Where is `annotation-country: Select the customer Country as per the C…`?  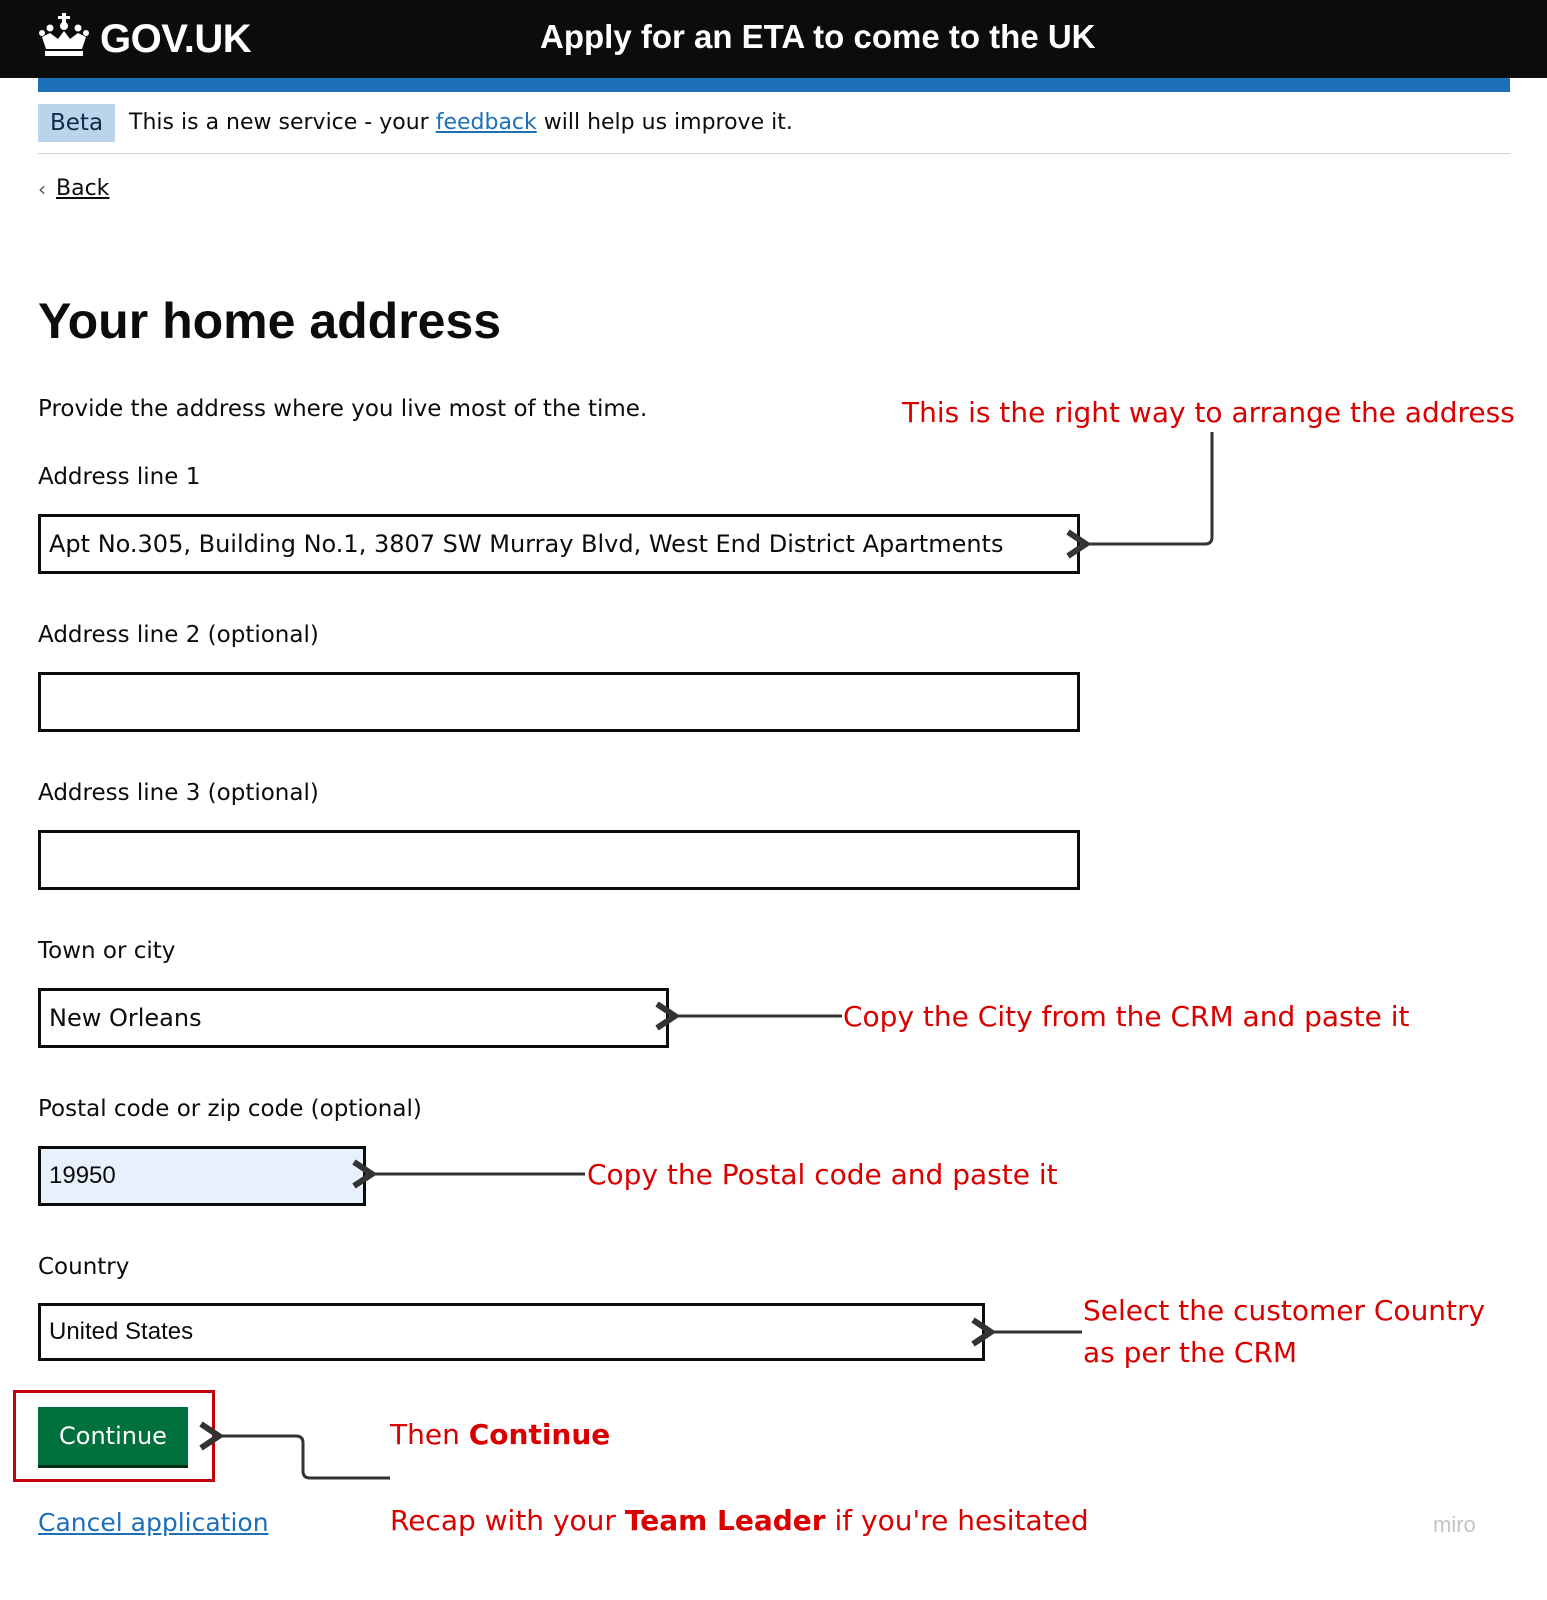
annotation-country: Select the customer Country as per the C… is located at coordinates (1284, 1332).